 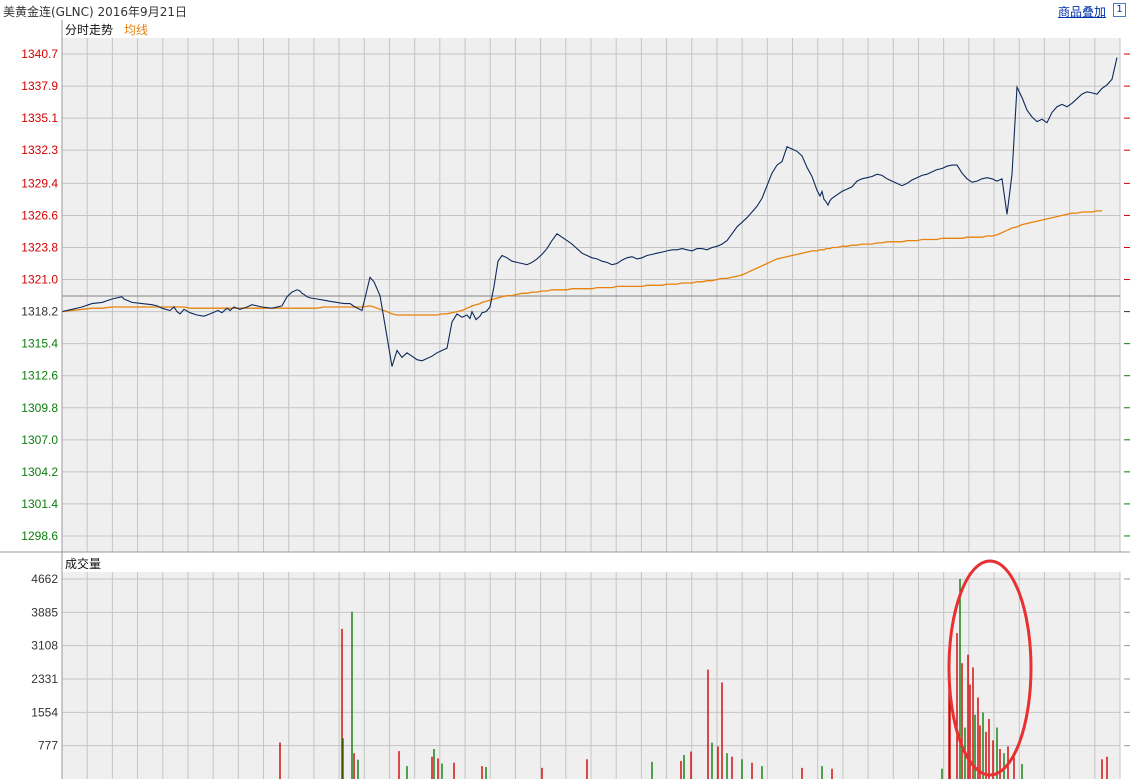 I want to click on volume-tick-label: 3885, so click(x=44, y=612).